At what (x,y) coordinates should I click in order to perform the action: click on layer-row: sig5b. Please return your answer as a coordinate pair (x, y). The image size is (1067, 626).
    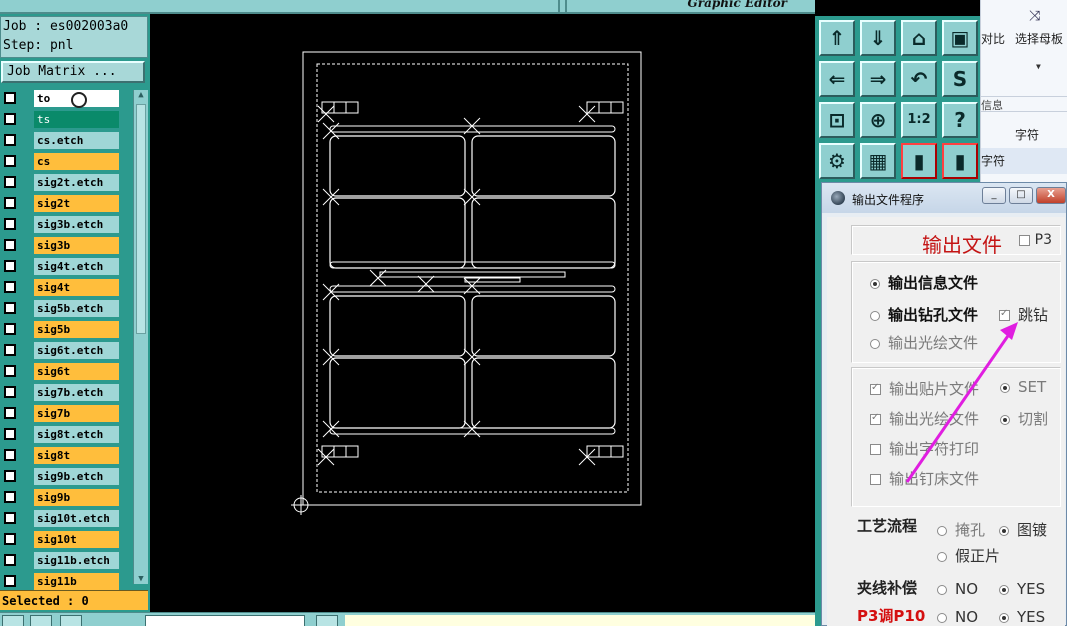
    Looking at the image, I should click on (66, 329).